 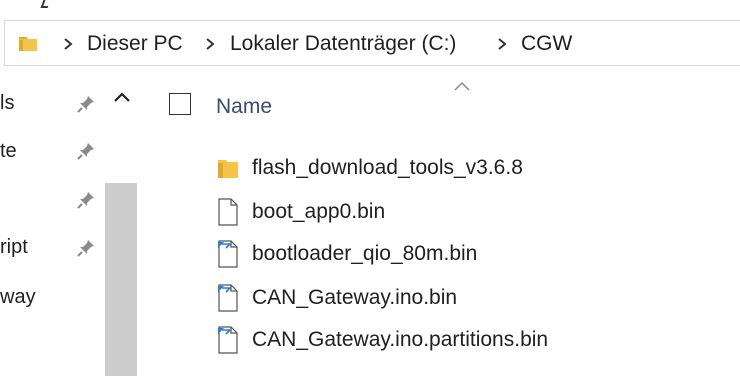 I want to click on breadcrumb-cgw: CGW, so click(x=546, y=44).